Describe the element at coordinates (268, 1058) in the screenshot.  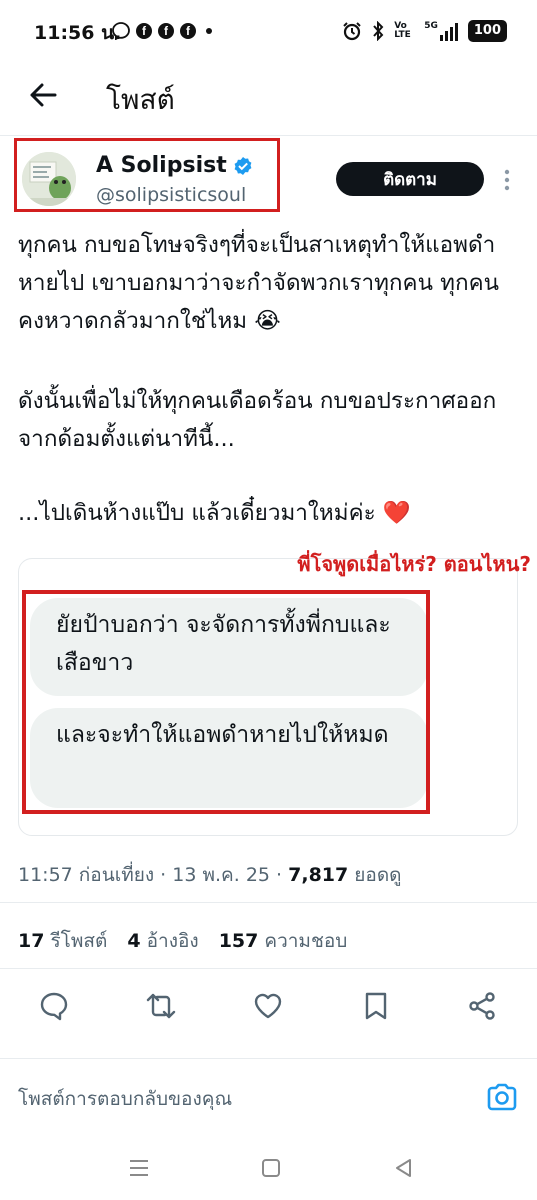
I see `actions-divider` at that location.